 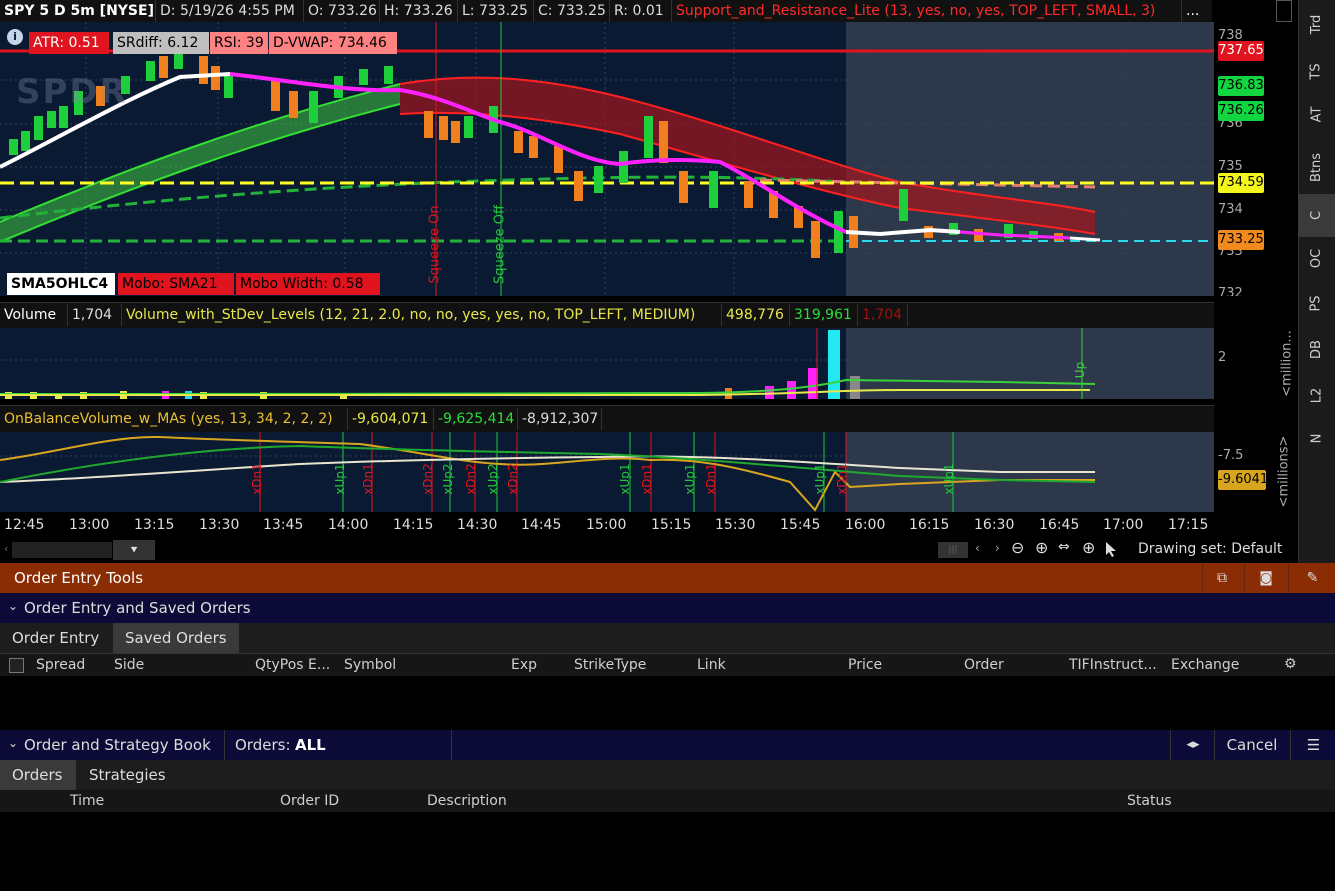 What do you see at coordinates (16, 665) in the screenshot?
I see `select-all-checkbox` at bounding box center [16, 665].